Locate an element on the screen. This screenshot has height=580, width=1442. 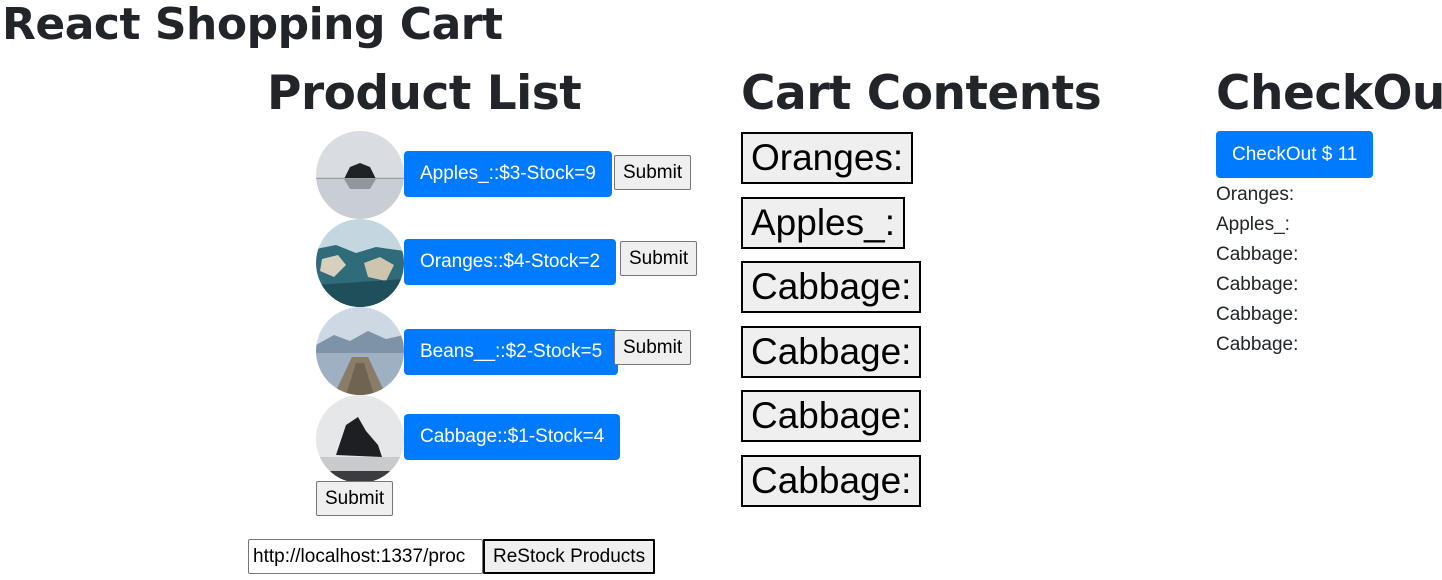
checkout-button: CheckOut $ 11 is located at coordinates (1295, 154).